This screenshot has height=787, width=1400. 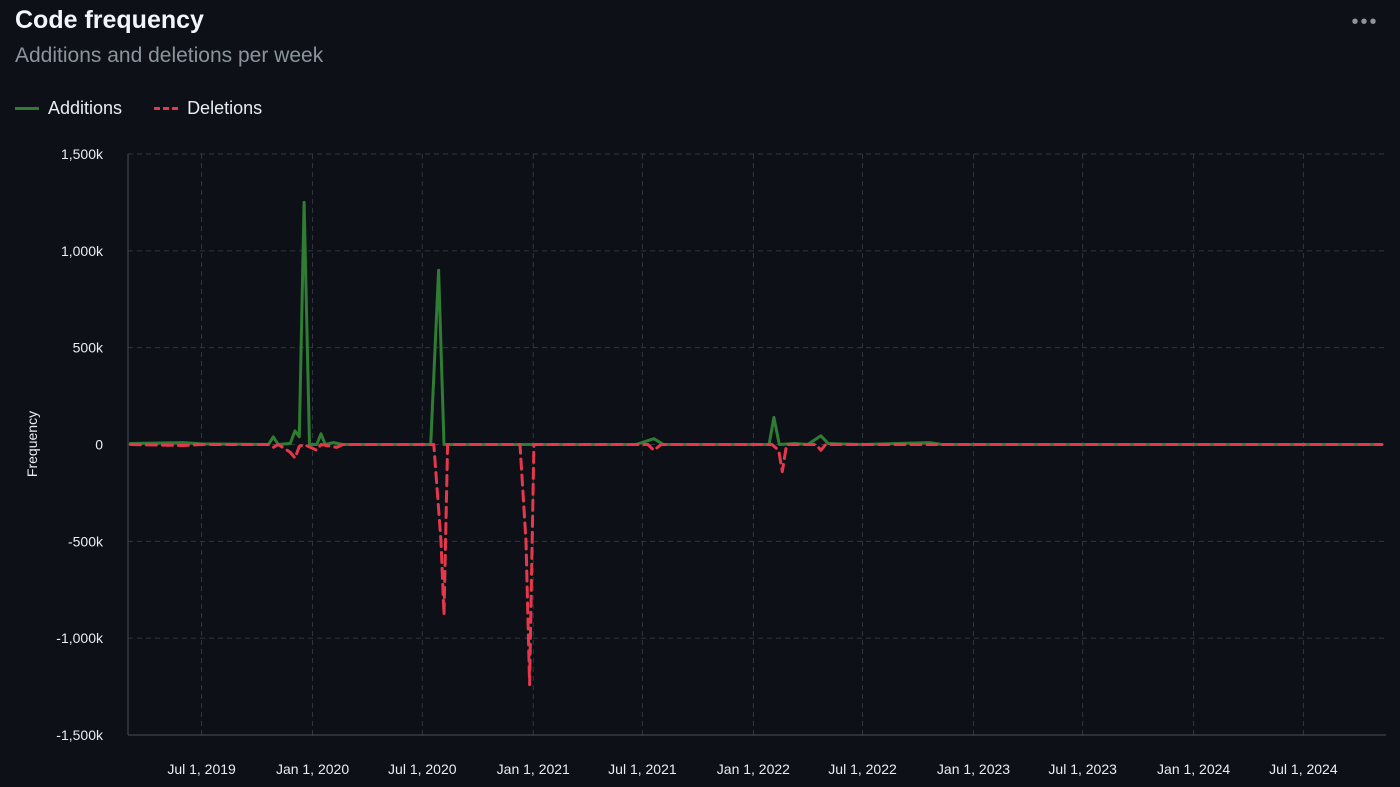 What do you see at coordinates (642, 769) in the screenshot?
I see `x-tick-label: Jul 1, 2021` at bounding box center [642, 769].